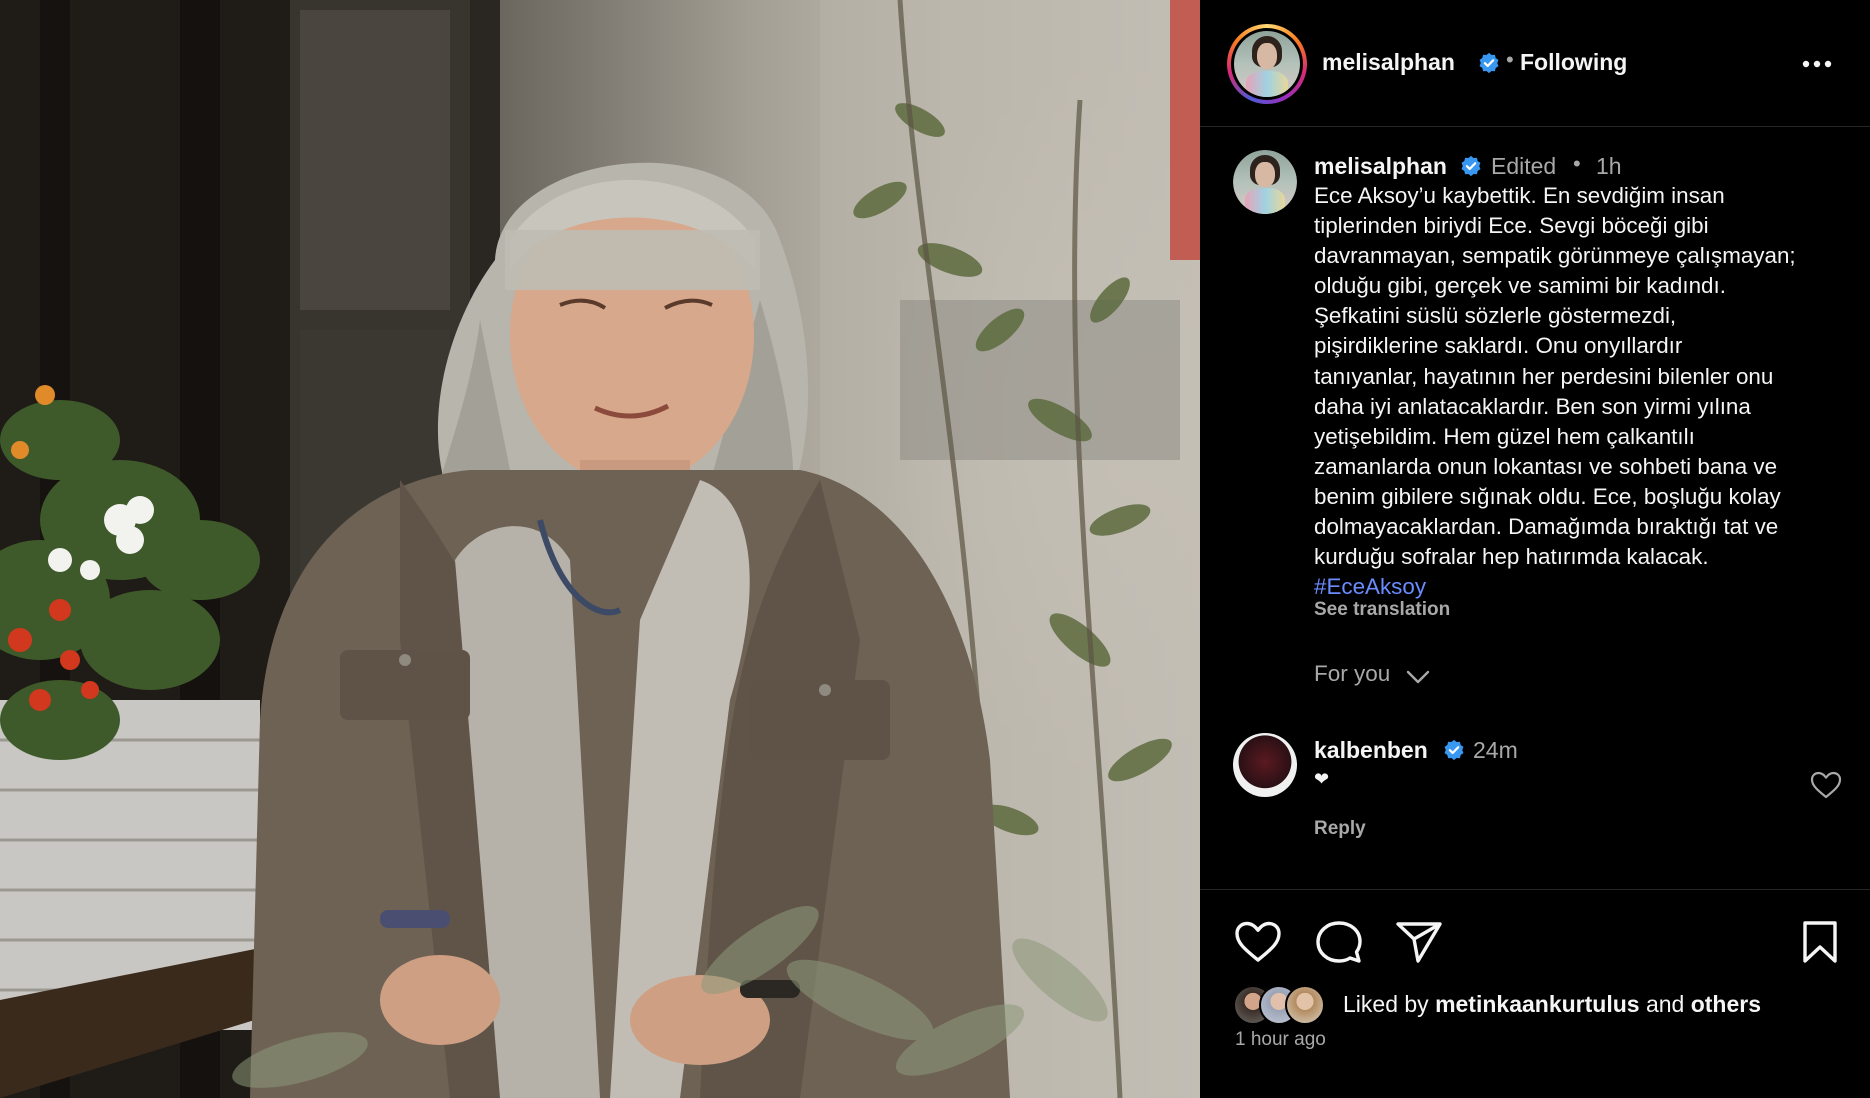  What do you see at coordinates (1339, 942) in the screenshot?
I see `comment-icon` at bounding box center [1339, 942].